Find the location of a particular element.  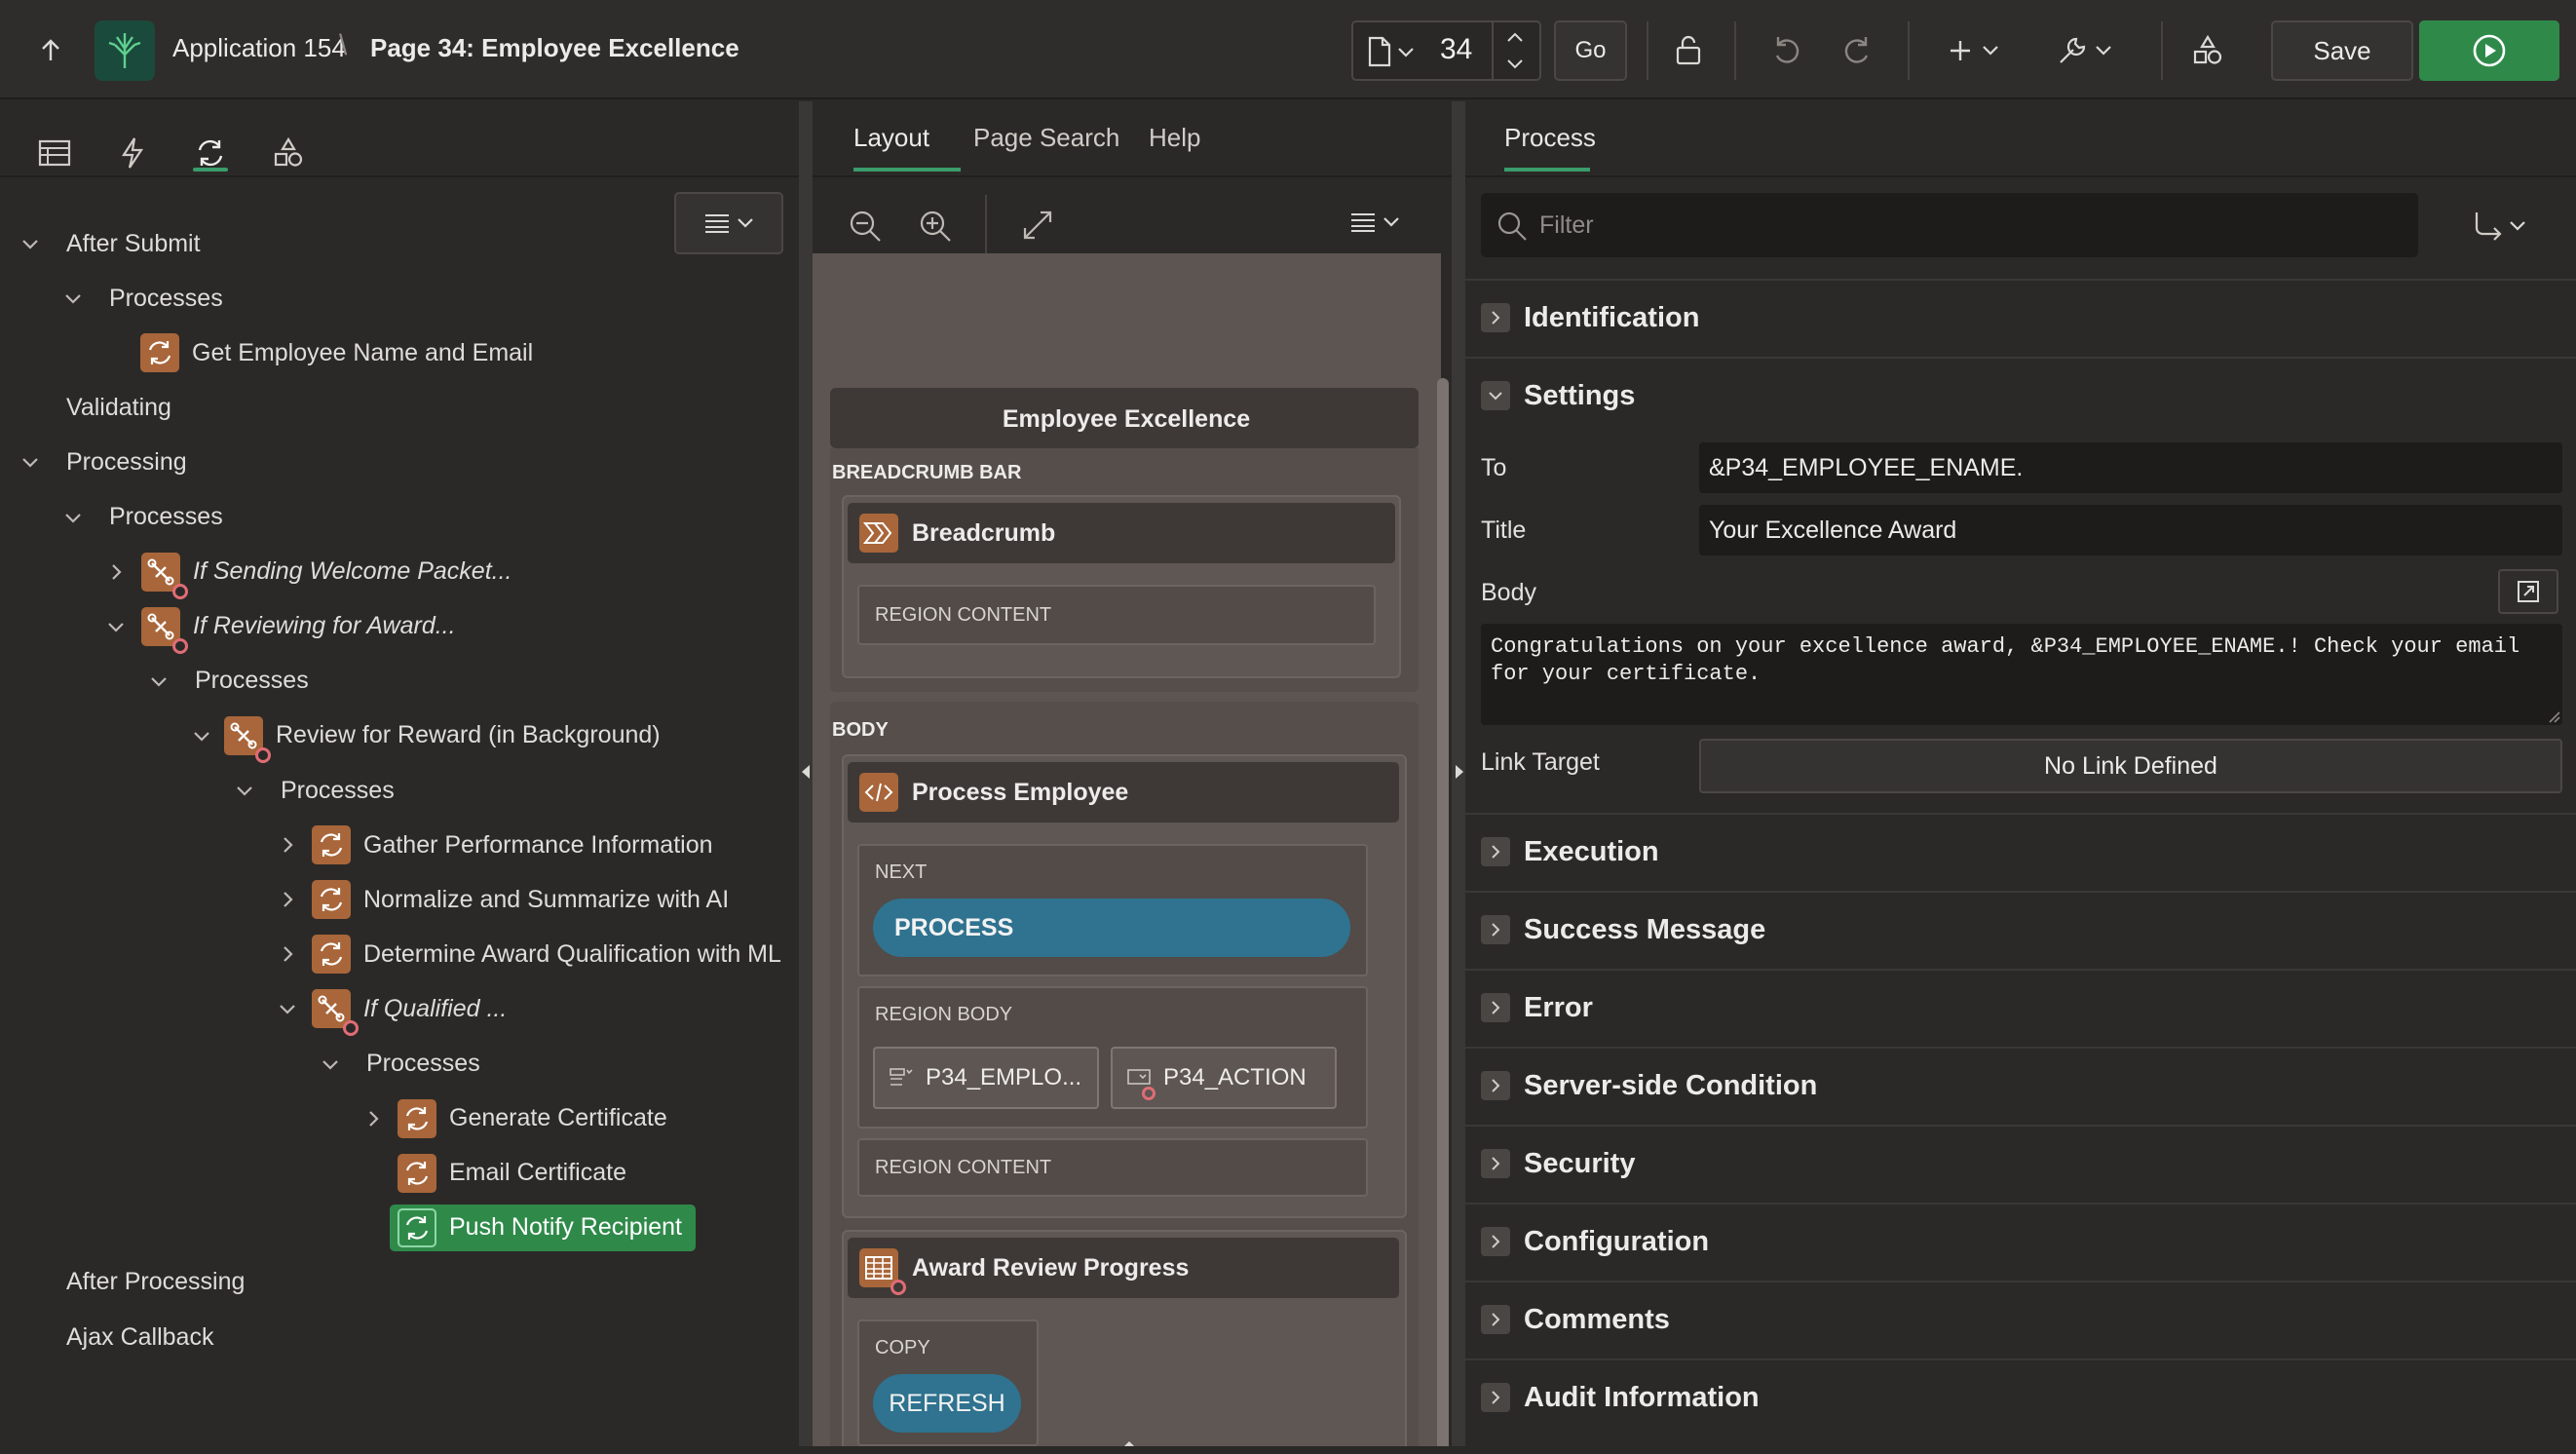

tree-generate-certificate: Generate Certificate is located at coordinates (558, 1118).